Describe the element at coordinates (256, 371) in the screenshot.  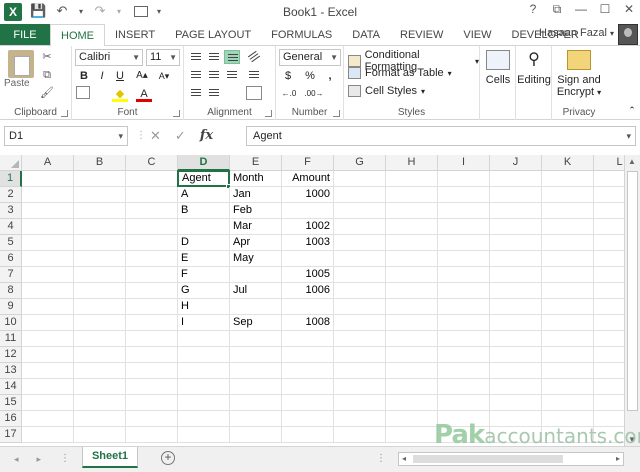
I see `cell-e13` at that location.